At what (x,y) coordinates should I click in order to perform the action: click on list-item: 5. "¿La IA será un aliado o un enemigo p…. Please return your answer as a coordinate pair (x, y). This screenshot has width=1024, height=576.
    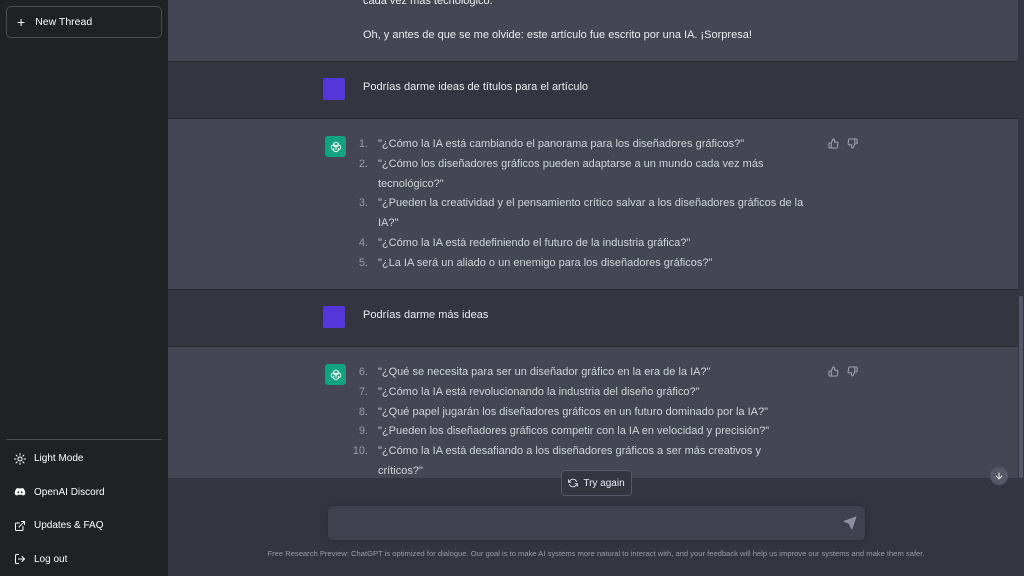
    Looking at the image, I should click on (578, 264).